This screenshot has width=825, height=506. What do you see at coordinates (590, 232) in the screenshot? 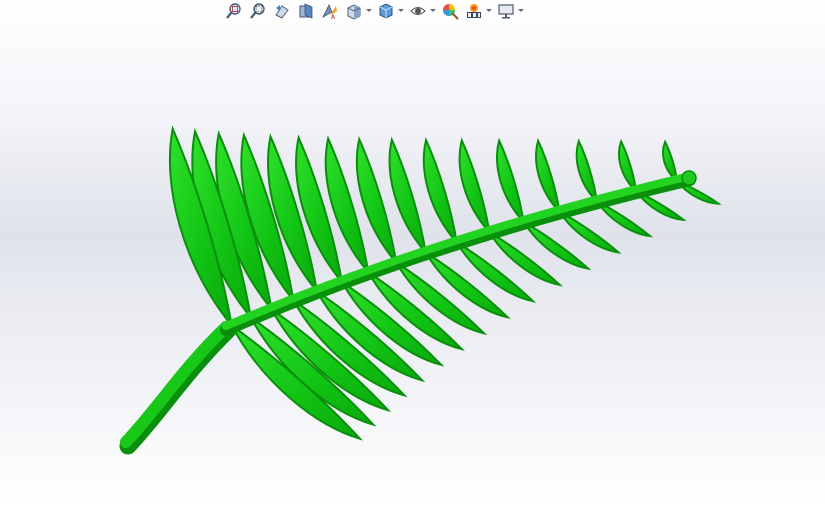
I see `fern-leaflet-lower` at bounding box center [590, 232].